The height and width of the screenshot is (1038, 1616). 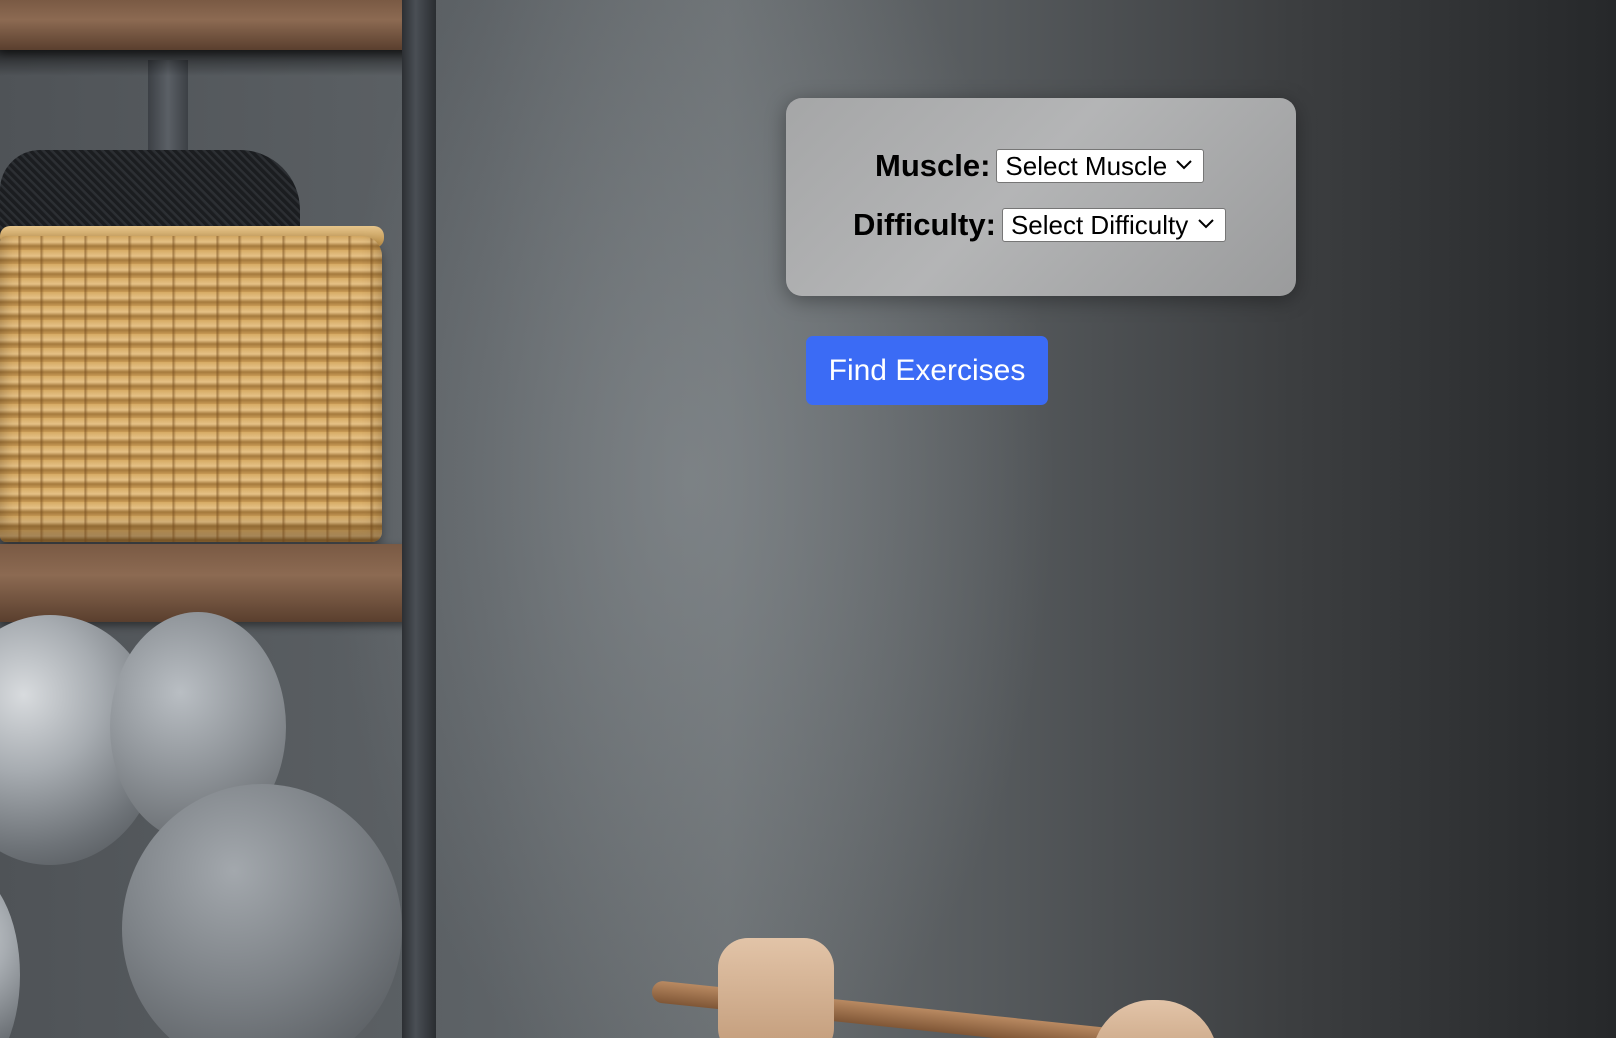 What do you see at coordinates (933, 165) in the screenshot?
I see `muscle-label: Muscle:` at bounding box center [933, 165].